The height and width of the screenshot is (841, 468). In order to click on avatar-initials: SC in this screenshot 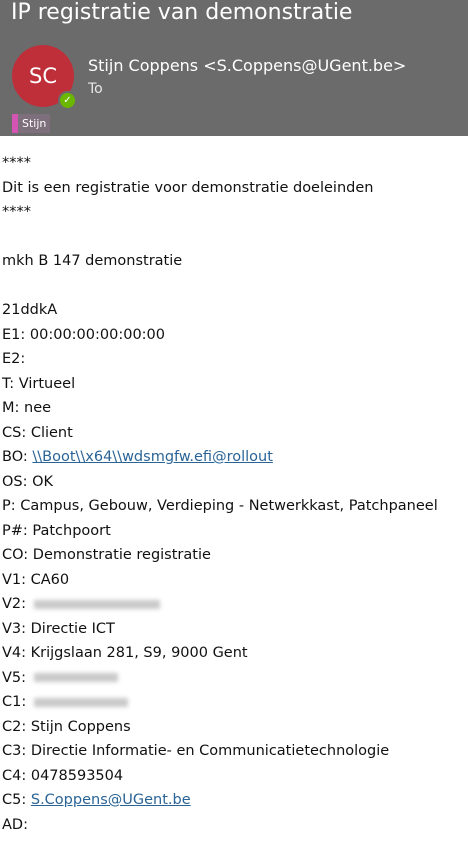, I will do `click(43, 76)`.